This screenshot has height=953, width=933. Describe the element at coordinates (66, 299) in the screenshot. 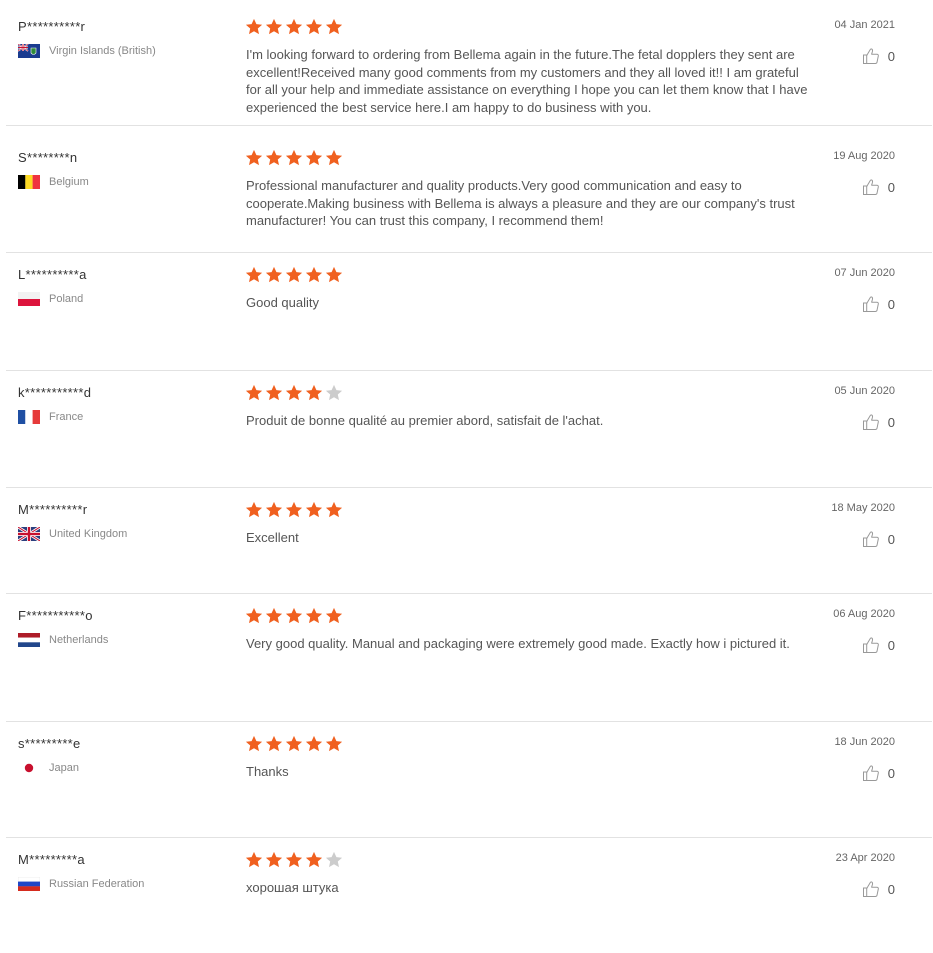

I see `country-name: Poland` at that location.